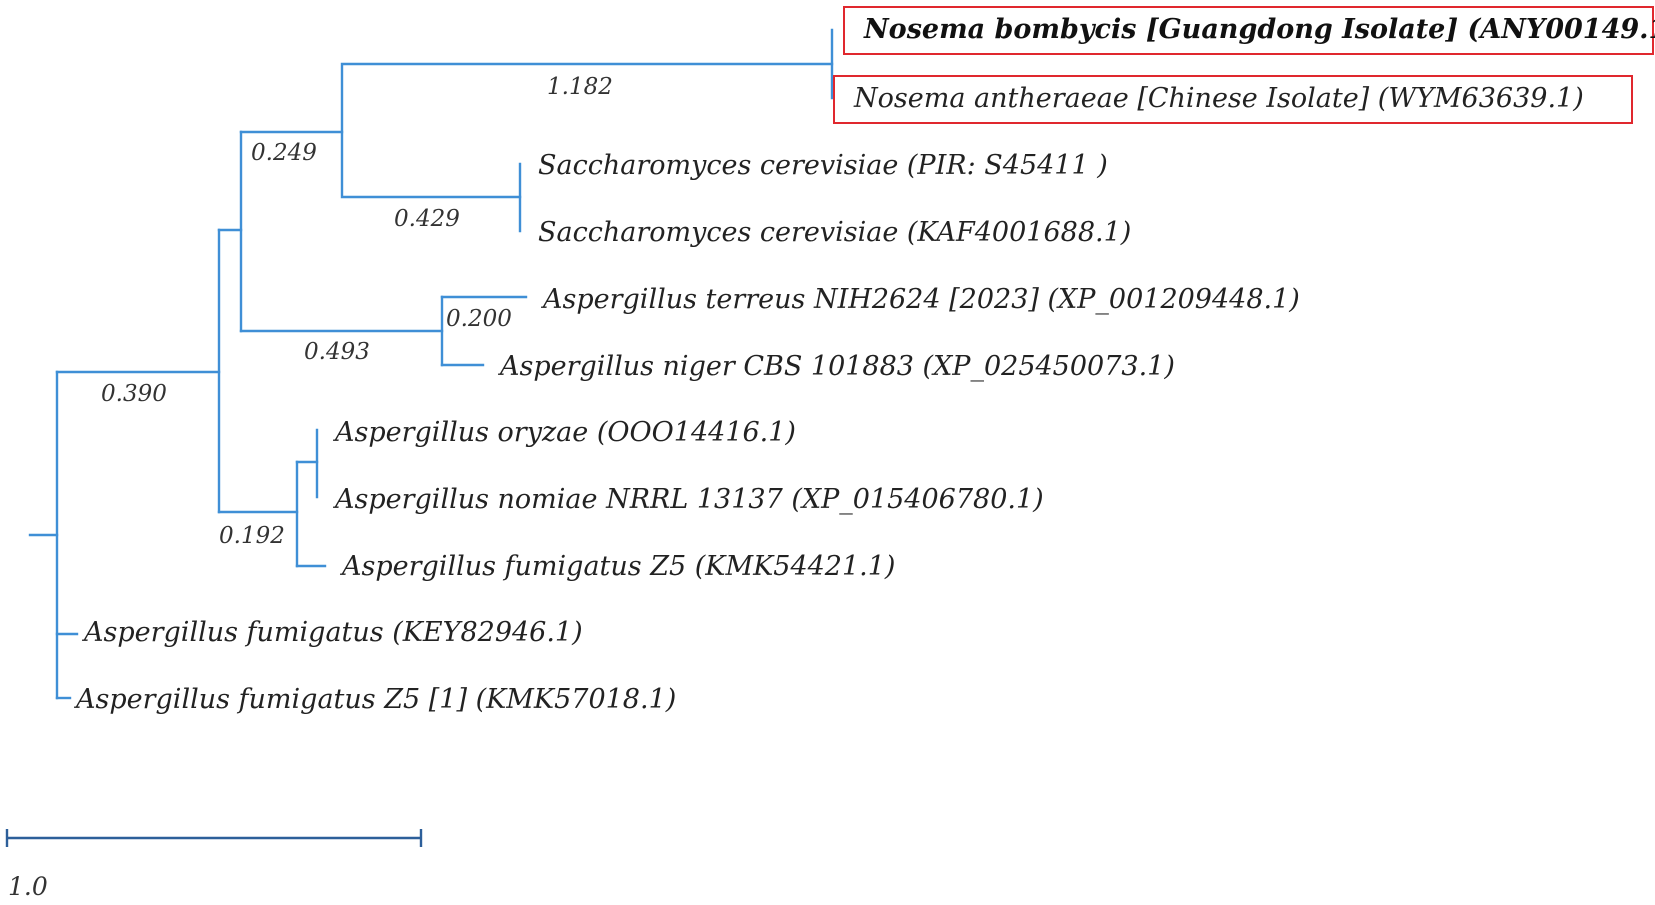 Image resolution: width=1655 pixels, height=905 pixels. I want to click on branch-length-1182: 1.182, so click(580, 87).